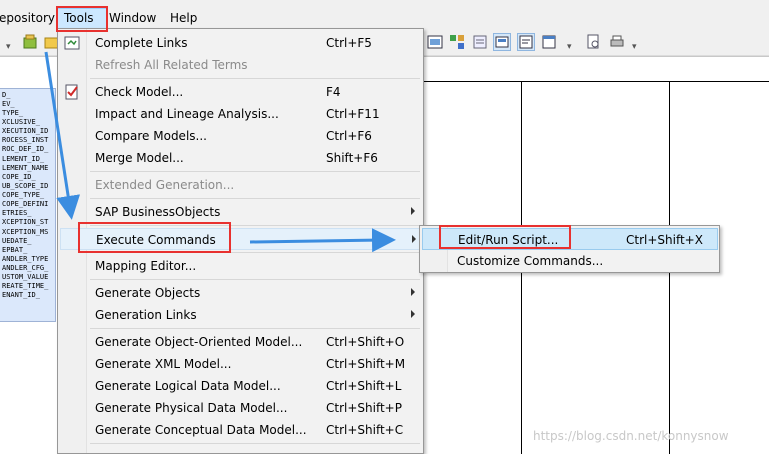 The height and width of the screenshot is (454, 769). I want to click on menu-item-generate-objects: Generate Objects, so click(240, 293).